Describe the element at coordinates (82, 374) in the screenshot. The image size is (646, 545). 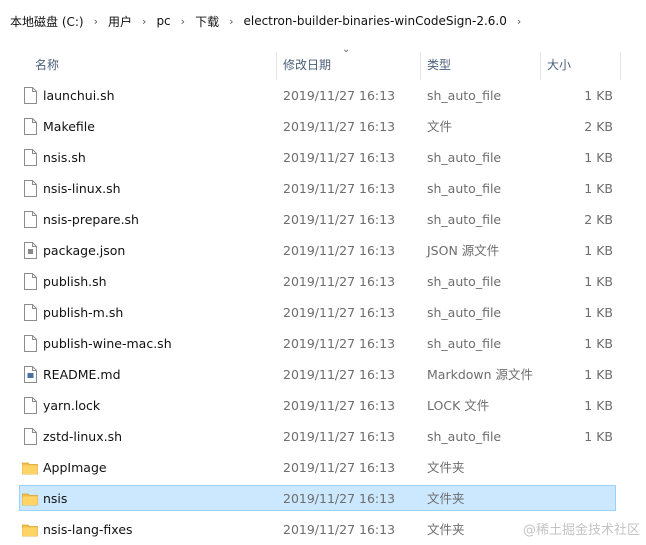
I see `file-name: README.md` at that location.